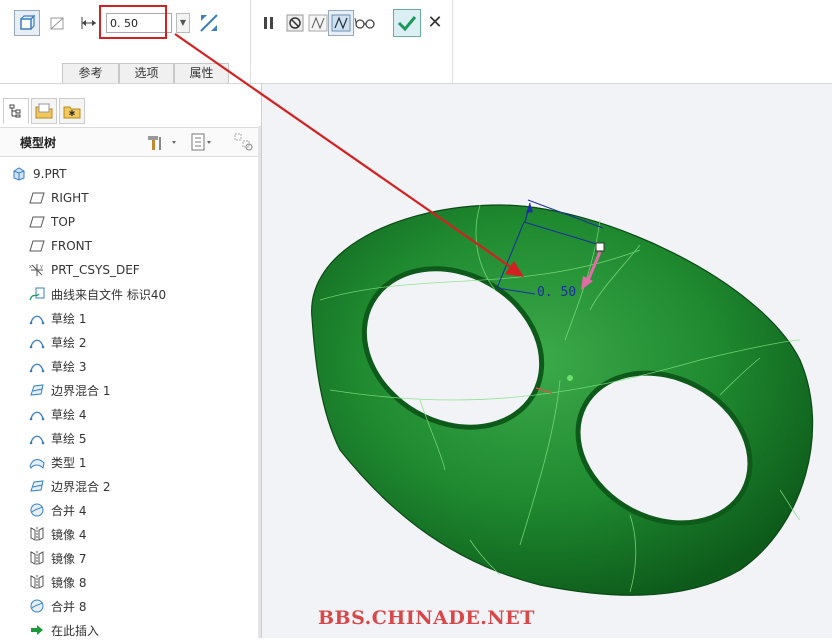 The width and height of the screenshot is (832, 642). I want to click on tree-item: 合并 8, so click(129, 606).